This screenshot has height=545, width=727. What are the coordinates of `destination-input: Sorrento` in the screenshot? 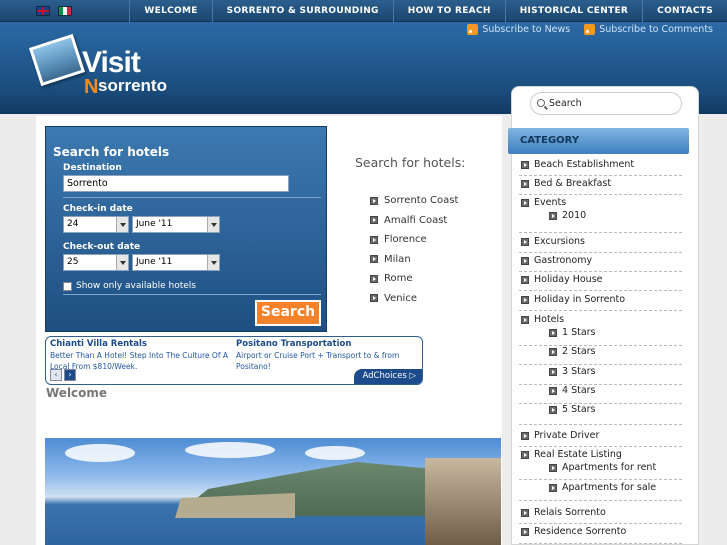 It's located at (176, 183).